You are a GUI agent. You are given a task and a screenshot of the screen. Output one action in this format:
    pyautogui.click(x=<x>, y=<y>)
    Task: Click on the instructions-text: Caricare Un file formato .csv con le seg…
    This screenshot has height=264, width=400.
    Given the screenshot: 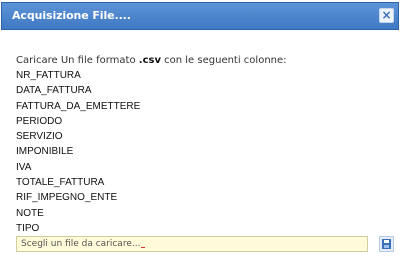 What is the action you would take?
    pyautogui.click(x=201, y=60)
    